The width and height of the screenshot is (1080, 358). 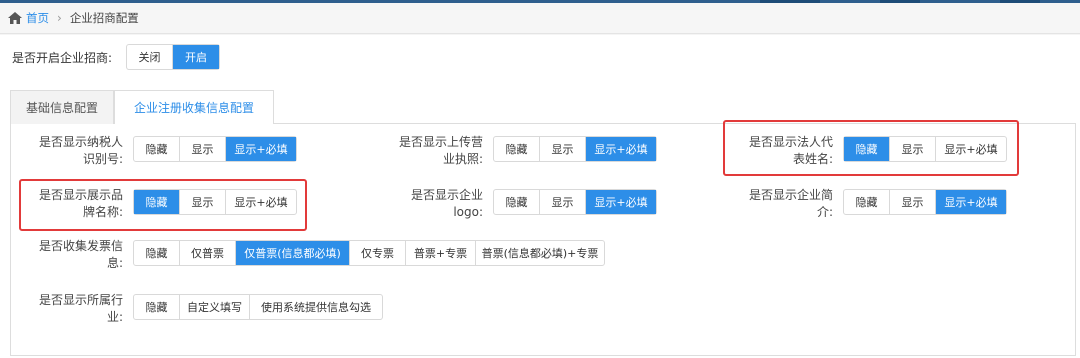 What do you see at coordinates (104, 18) in the screenshot?
I see `breadcrumb-current: 企业招商配置` at bounding box center [104, 18].